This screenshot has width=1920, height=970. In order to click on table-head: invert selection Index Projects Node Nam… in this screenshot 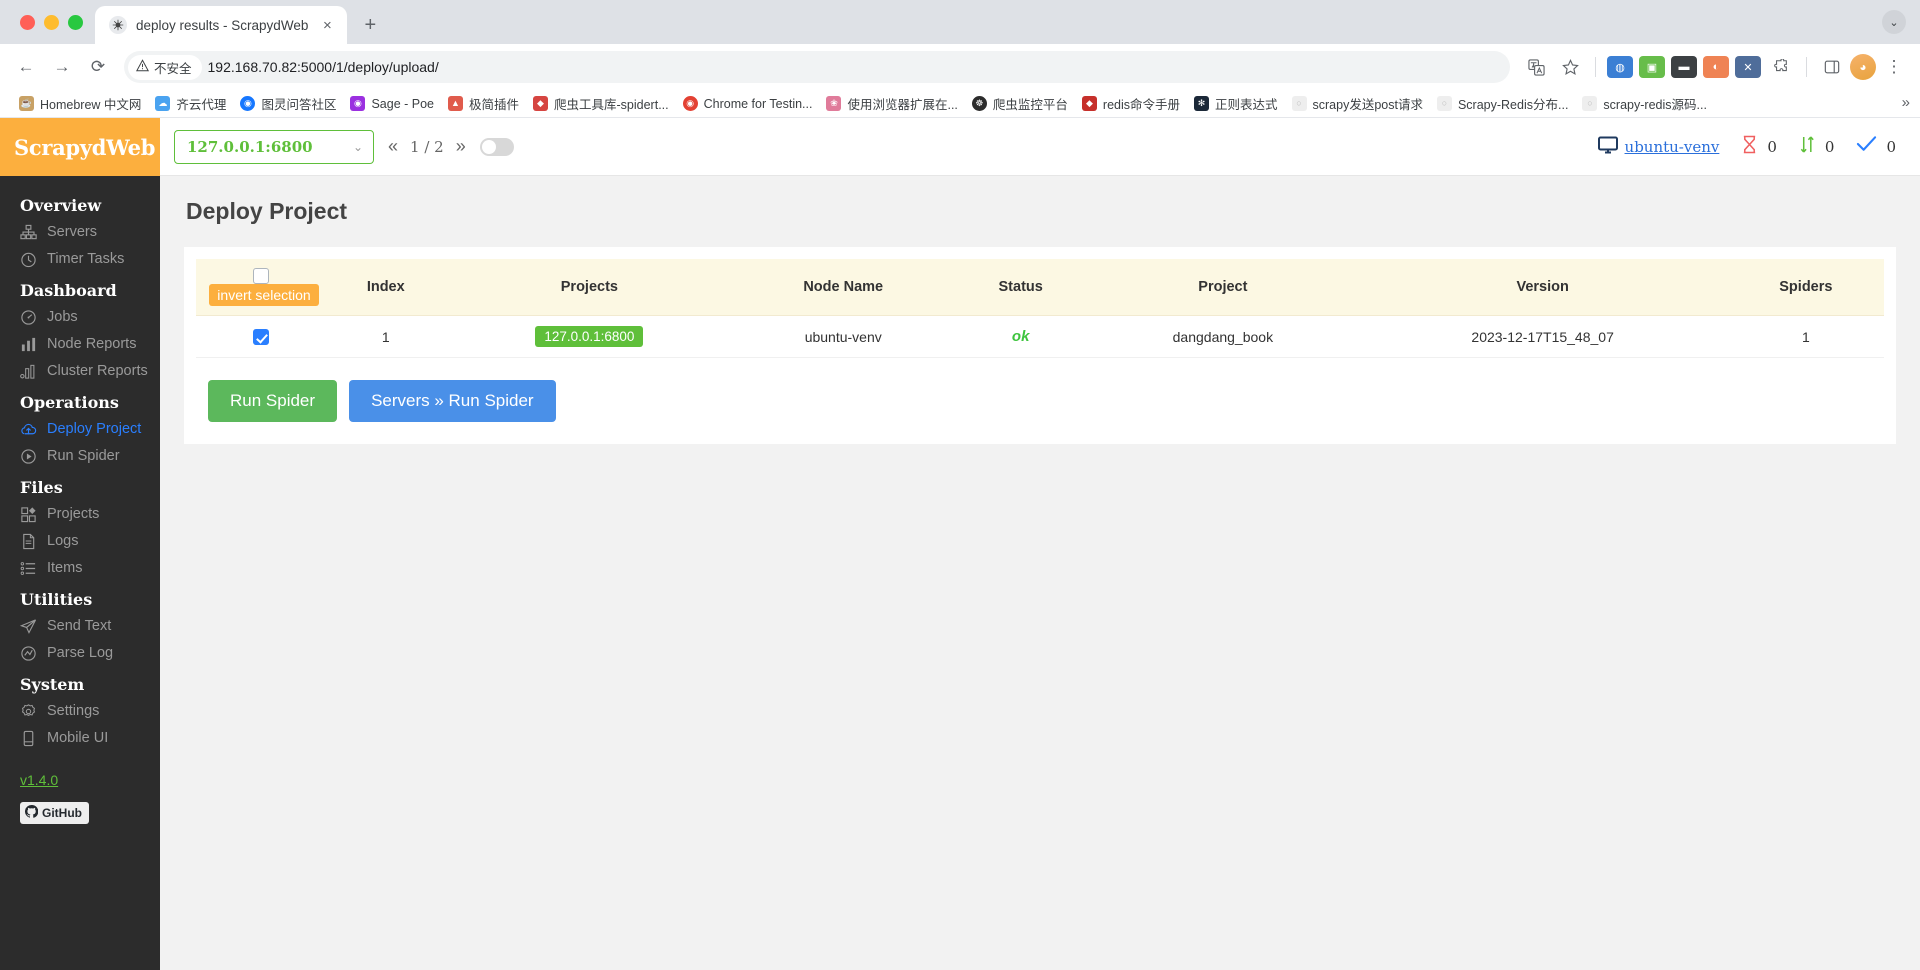, I will do `click(1040, 288)`.